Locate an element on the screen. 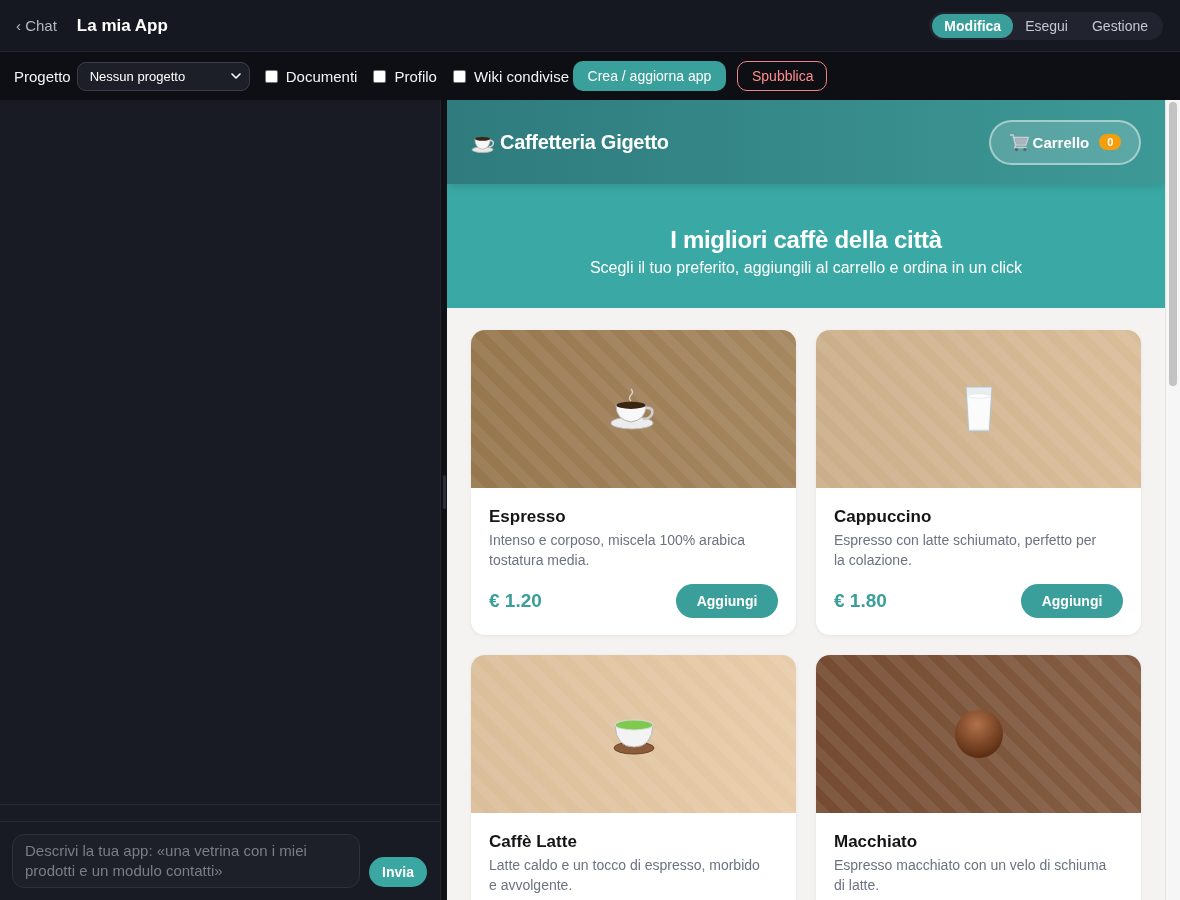  product-description: Espresso con latte schiumato, perfetto per la colazione. is located at coordinates (966, 550).